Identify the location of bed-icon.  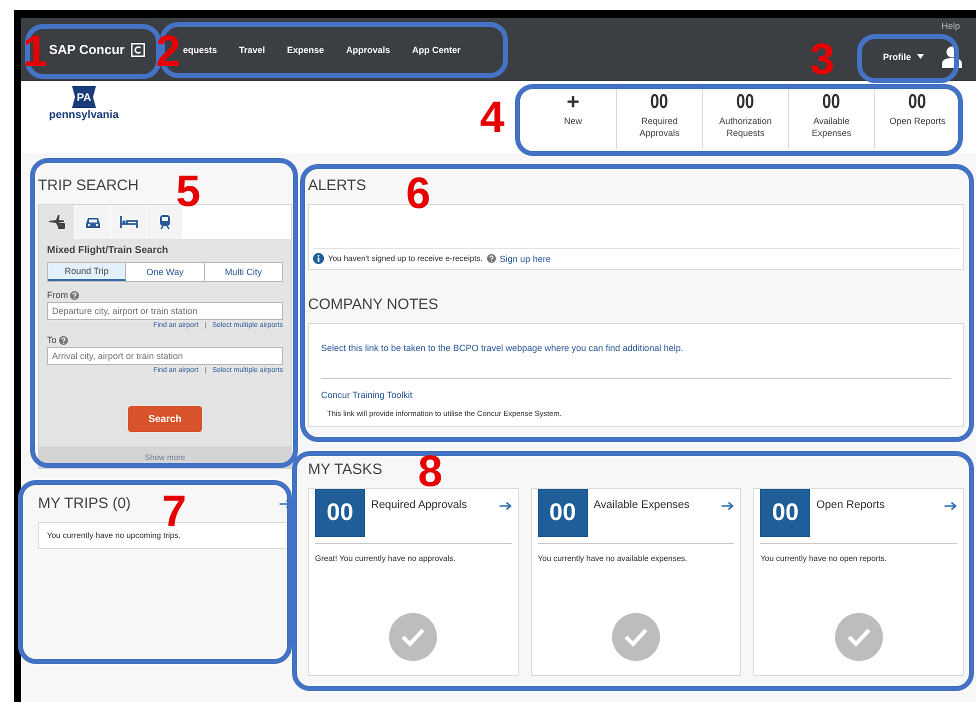
(129, 222).